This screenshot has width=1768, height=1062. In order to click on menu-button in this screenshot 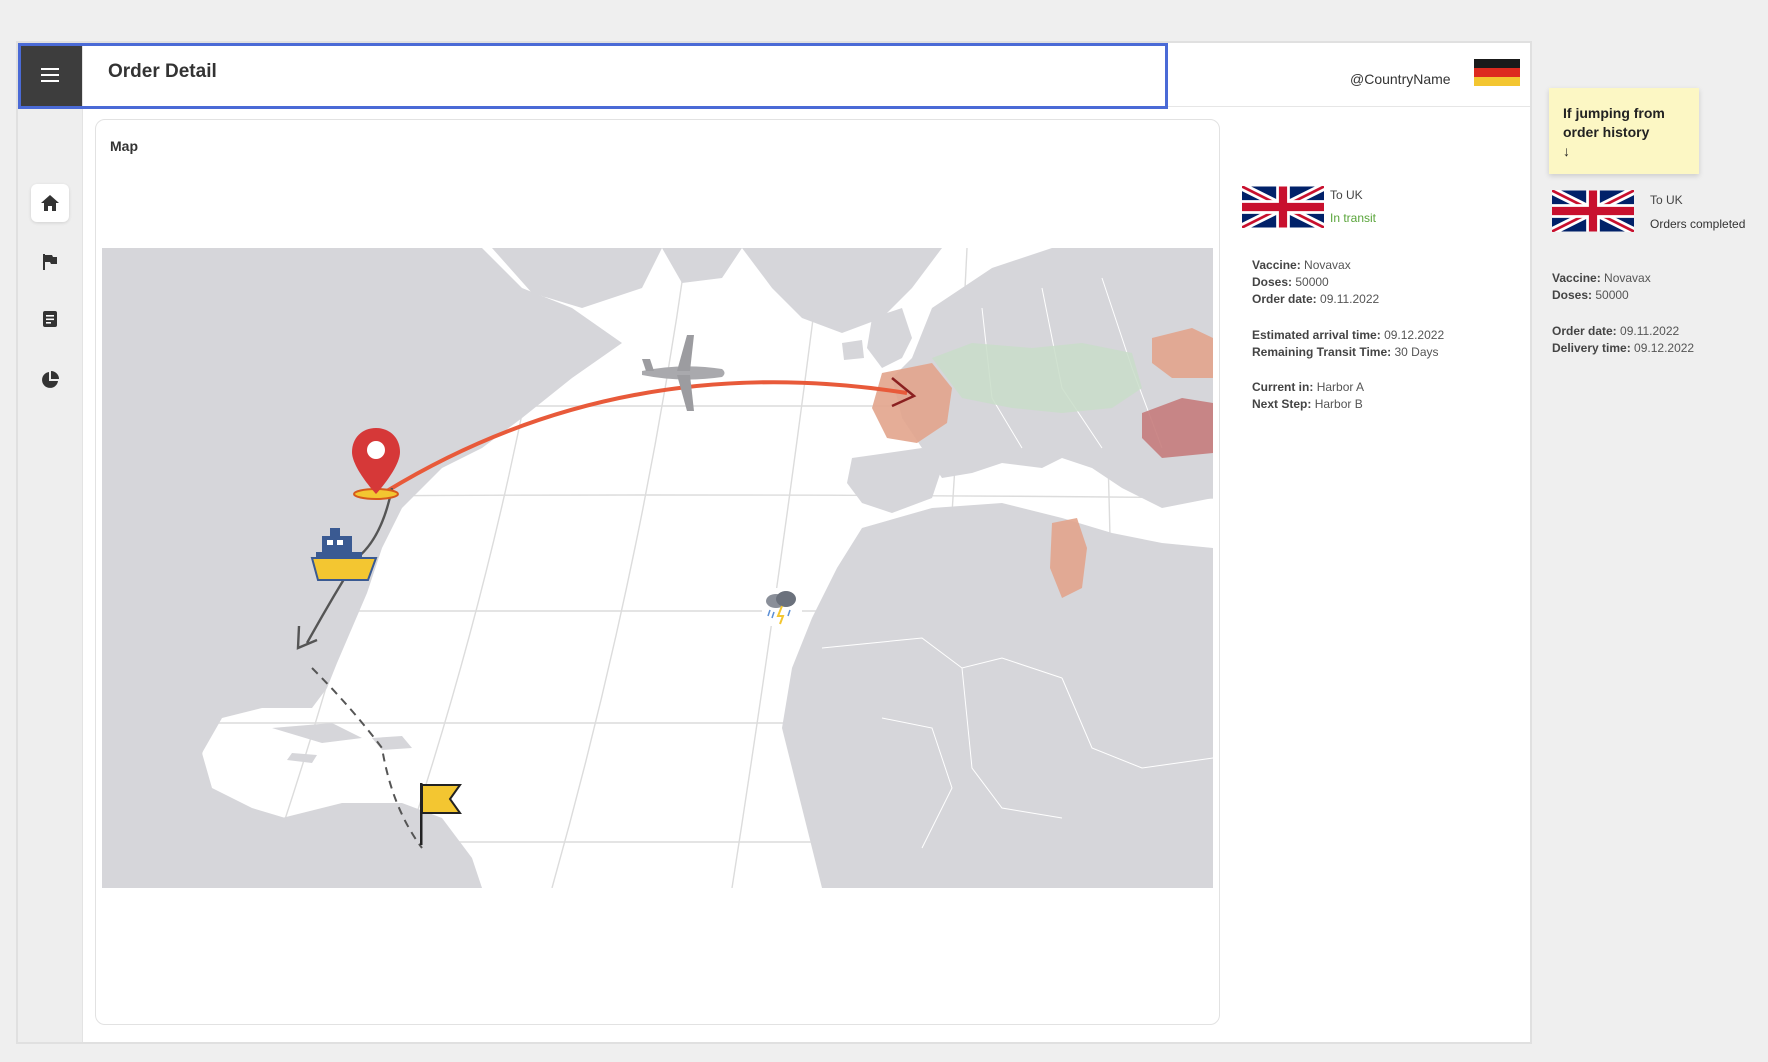, I will do `click(50, 74)`.